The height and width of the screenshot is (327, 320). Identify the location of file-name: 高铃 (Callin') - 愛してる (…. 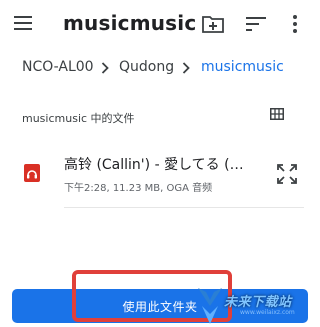
(154, 165).